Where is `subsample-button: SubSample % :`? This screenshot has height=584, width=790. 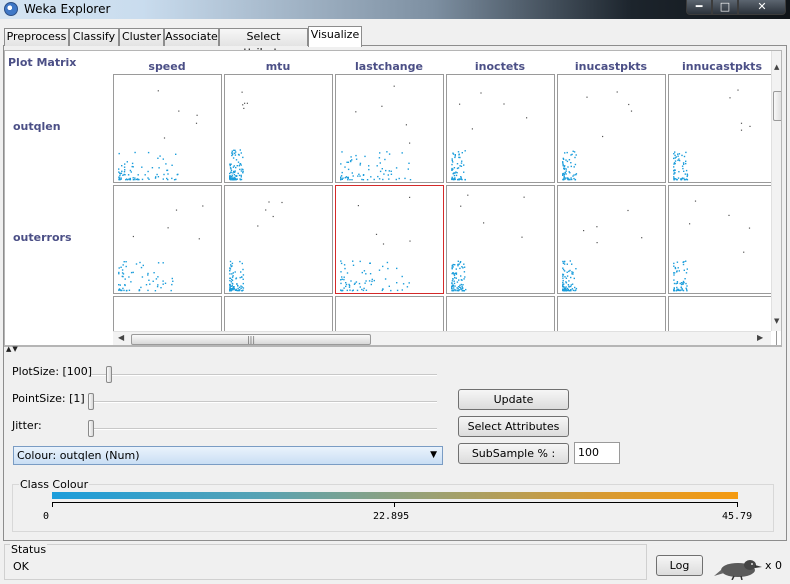 subsample-button: SubSample % : is located at coordinates (513, 453).